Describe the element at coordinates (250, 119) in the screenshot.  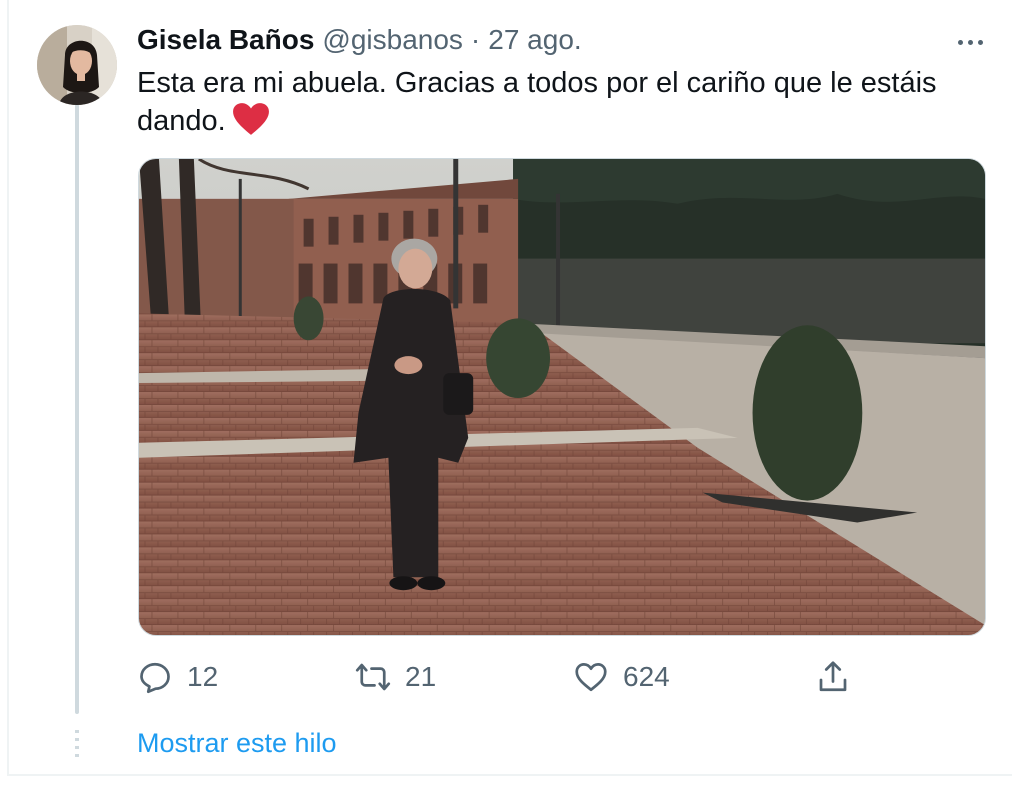
I see `red-heart-emoji-icon` at that location.